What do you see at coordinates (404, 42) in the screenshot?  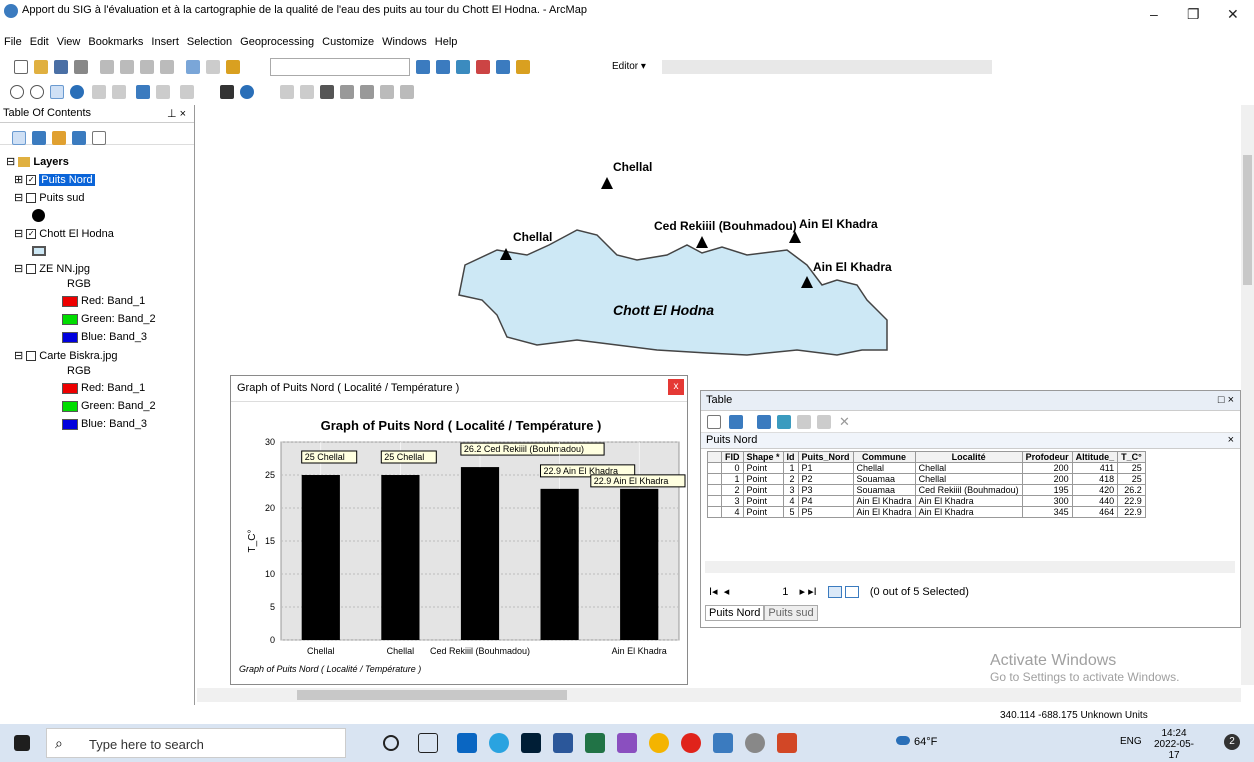 I see `menu-windows: Windows` at bounding box center [404, 42].